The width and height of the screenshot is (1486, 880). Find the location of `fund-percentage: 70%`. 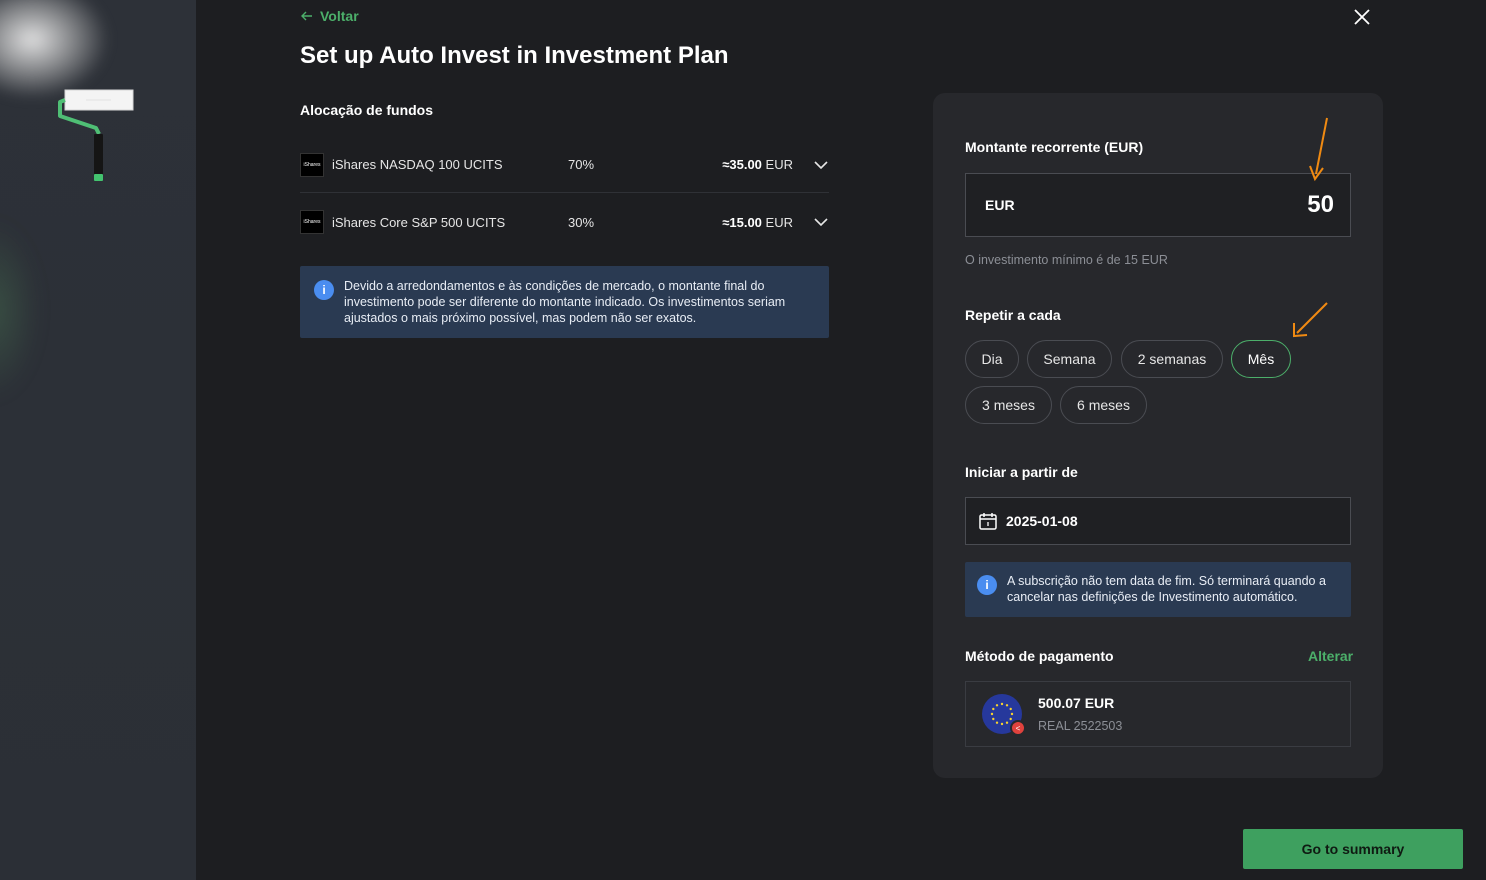

fund-percentage: 70% is located at coordinates (581, 164).